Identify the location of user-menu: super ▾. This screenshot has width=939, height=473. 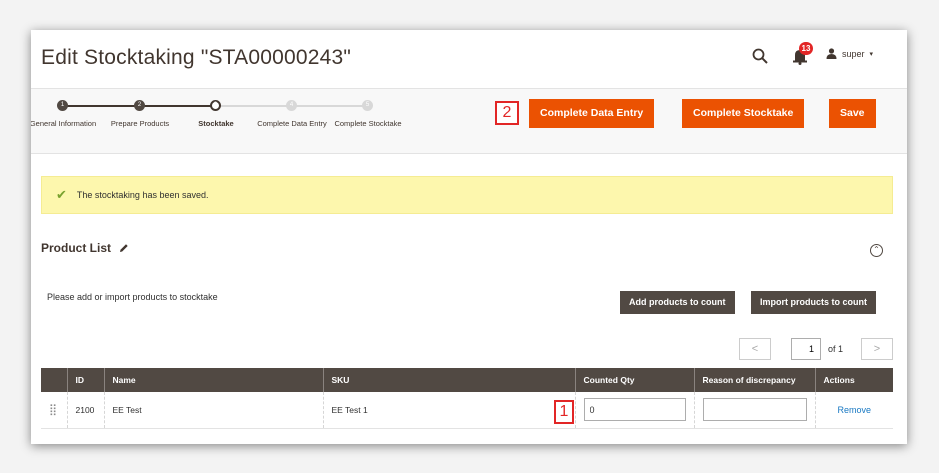
(849, 53).